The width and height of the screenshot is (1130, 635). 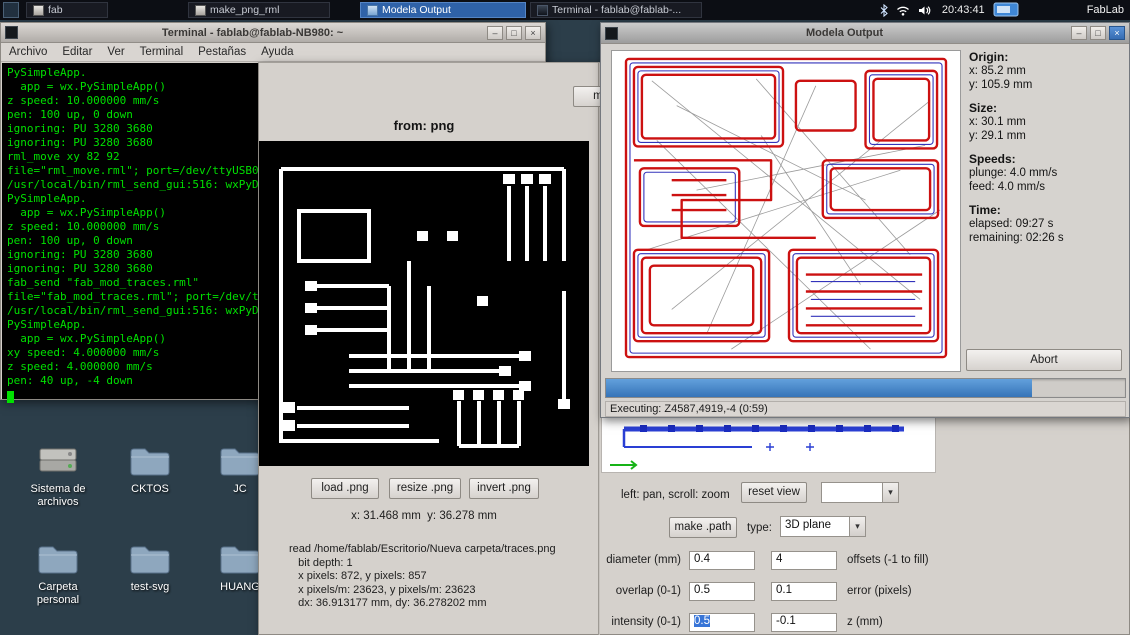 What do you see at coordinates (759, 528) in the screenshot?
I see `type-label: type:` at bounding box center [759, 528].